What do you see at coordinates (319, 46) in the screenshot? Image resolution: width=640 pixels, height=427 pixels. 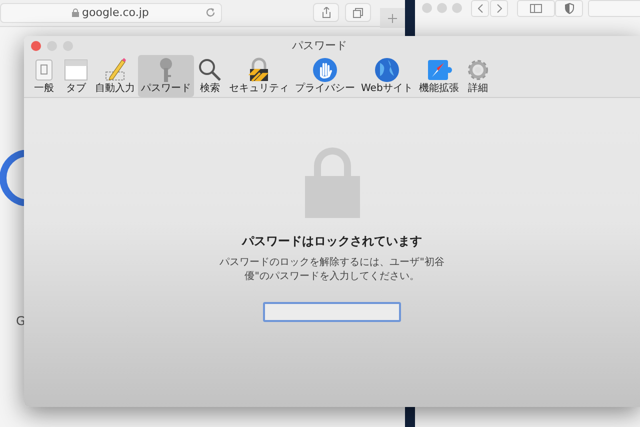 I see `window-title: パスワード` at bounding box center [319, 46].